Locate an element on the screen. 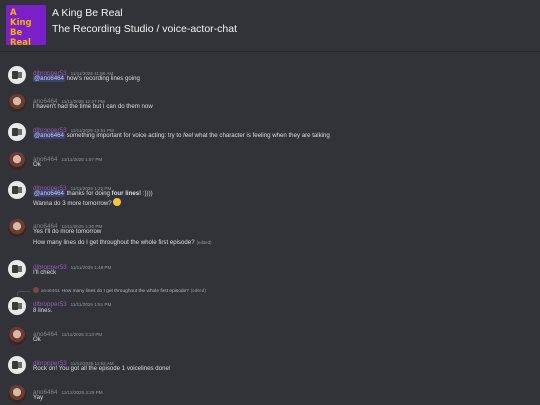 The image size is (540, 405). server-icon-line: King is located at coordinates (21, 23).